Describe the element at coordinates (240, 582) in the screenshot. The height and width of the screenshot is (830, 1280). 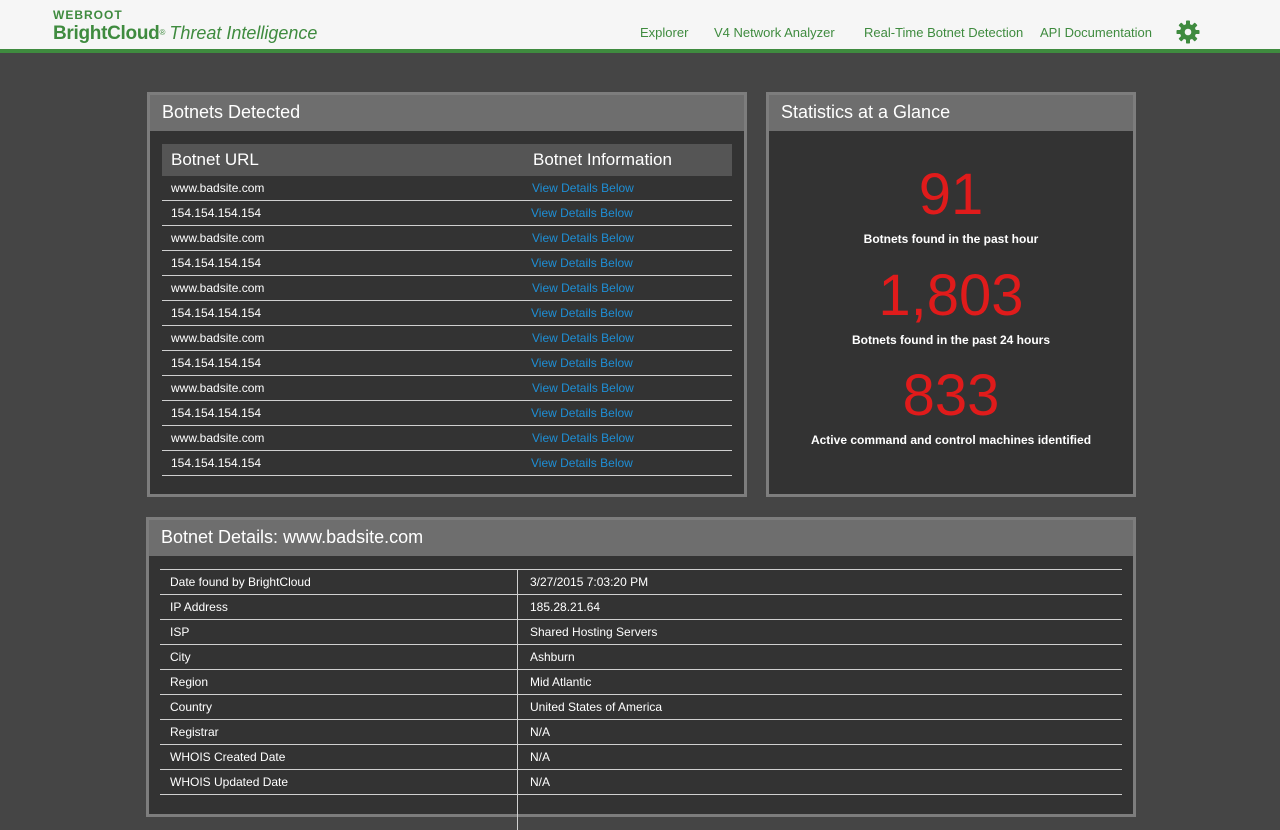
I see `detail-key: Date found by BrightCloud` at that location.